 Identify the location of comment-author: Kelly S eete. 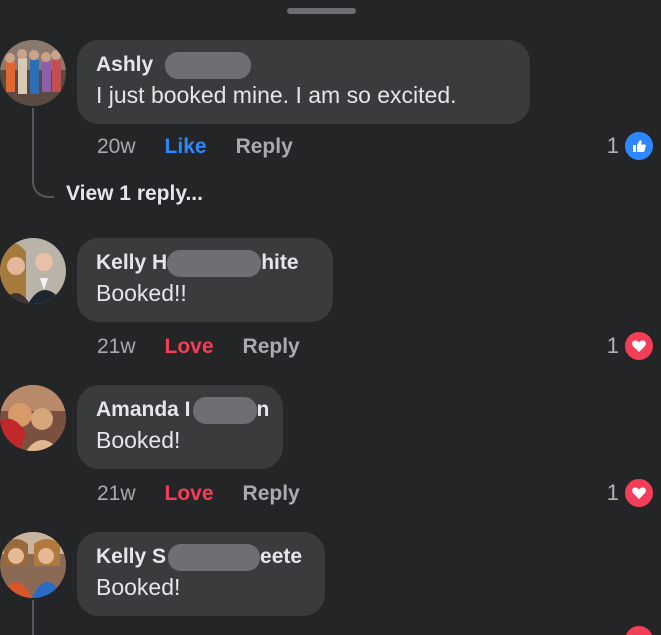
(200, 557).